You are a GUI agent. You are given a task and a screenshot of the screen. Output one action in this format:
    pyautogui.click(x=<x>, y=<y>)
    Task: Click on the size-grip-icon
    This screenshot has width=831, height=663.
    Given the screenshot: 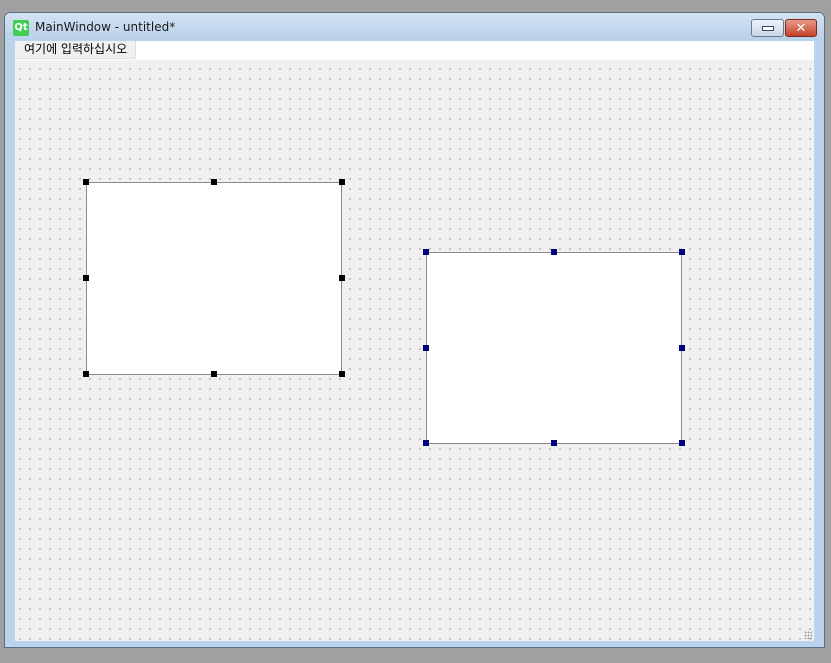 What is the action you would take?
    pyautogui.click(x=808, y=635)
    